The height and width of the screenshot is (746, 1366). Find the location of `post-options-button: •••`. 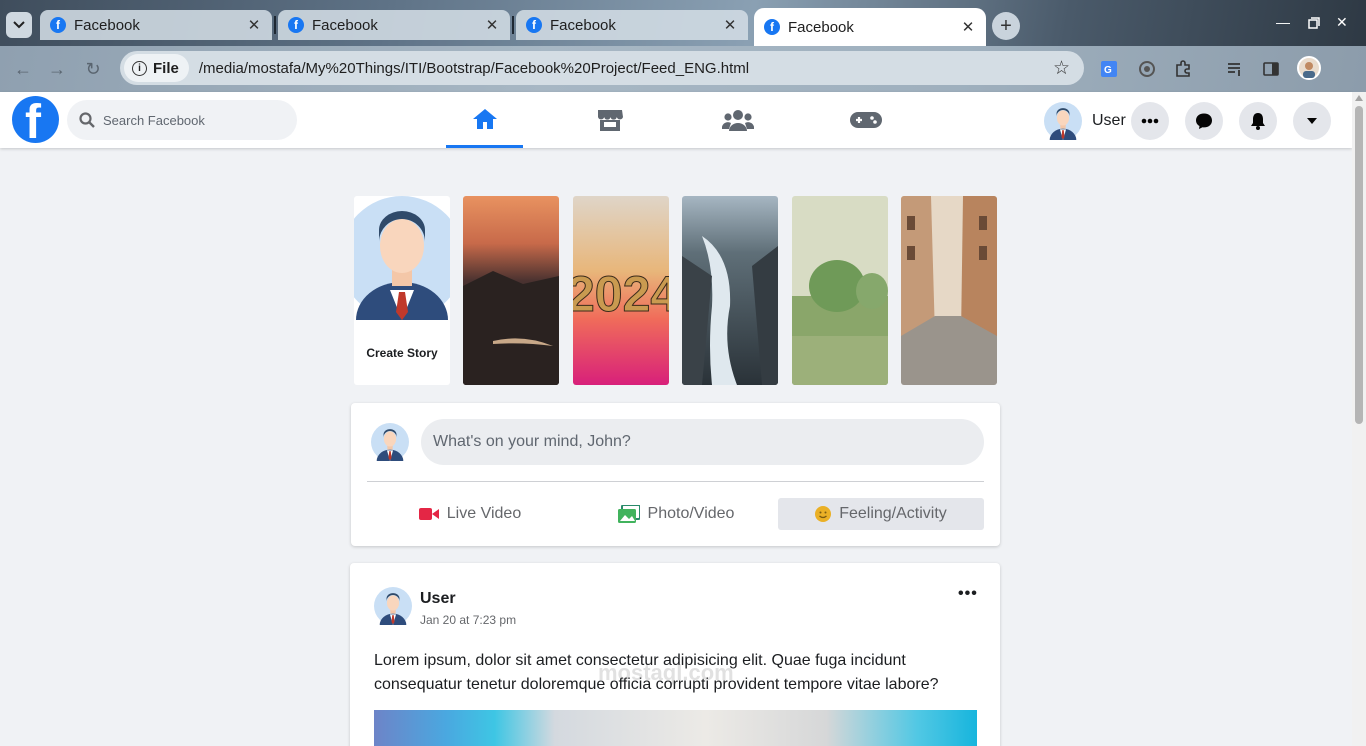

post-options-button: ••• is located at coordinates (968, 594).